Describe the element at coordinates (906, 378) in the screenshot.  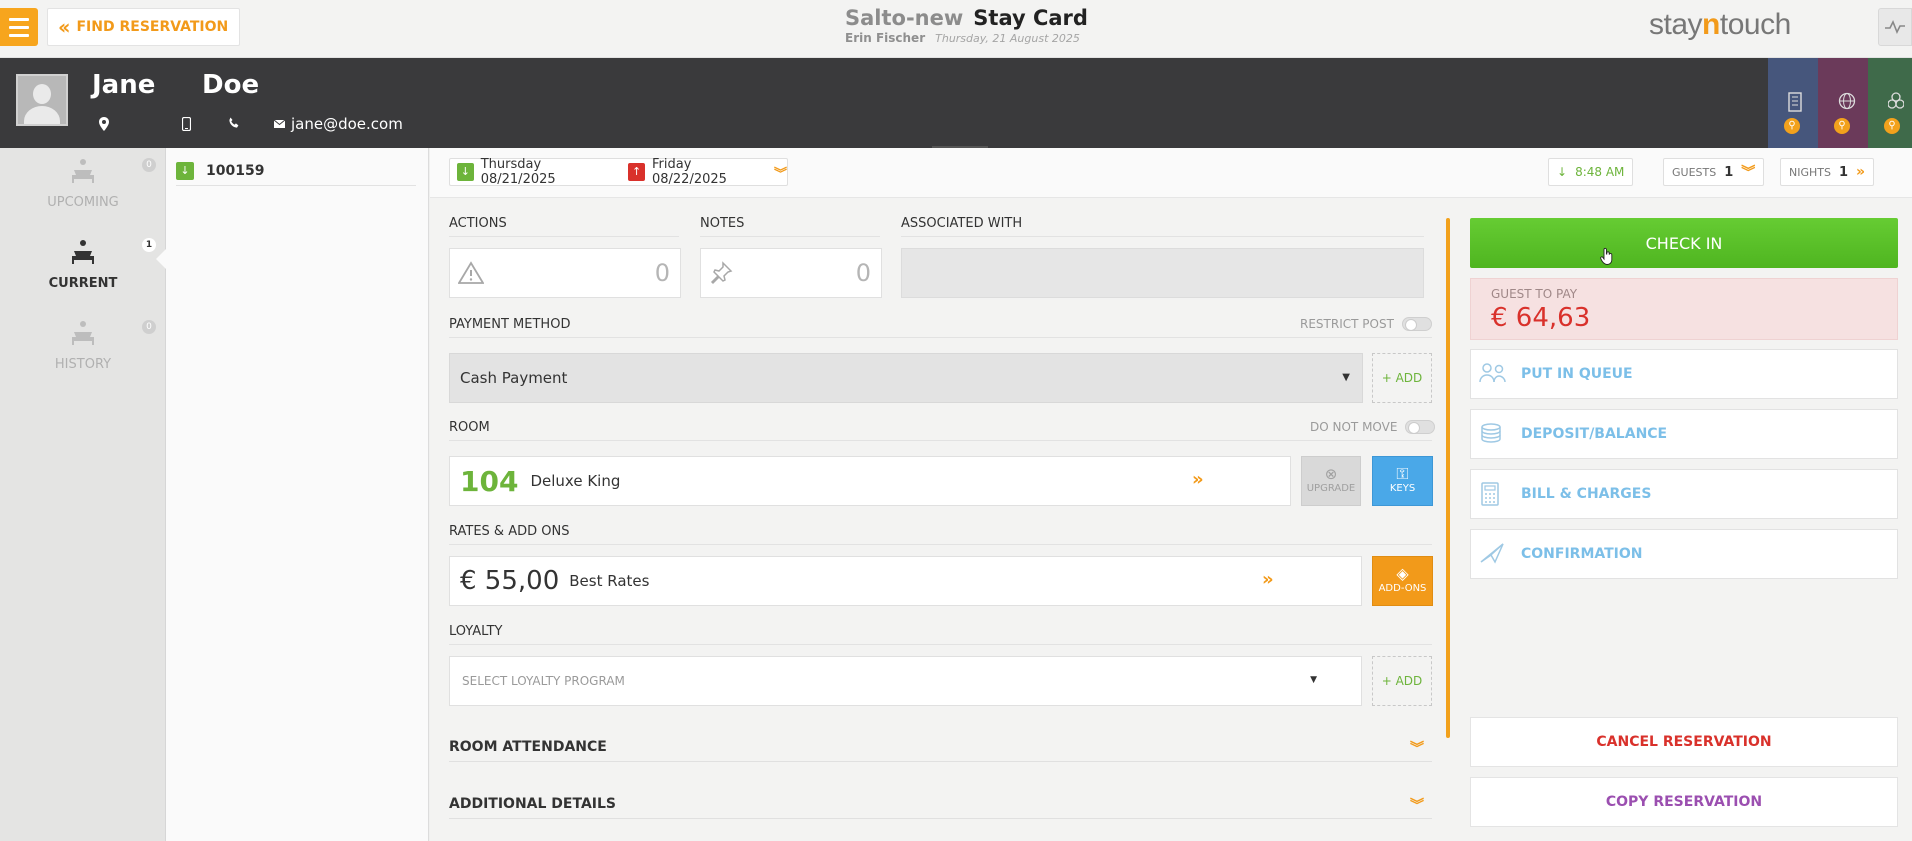
I see `payment-method-select: Cash Payment ▼` at that location.